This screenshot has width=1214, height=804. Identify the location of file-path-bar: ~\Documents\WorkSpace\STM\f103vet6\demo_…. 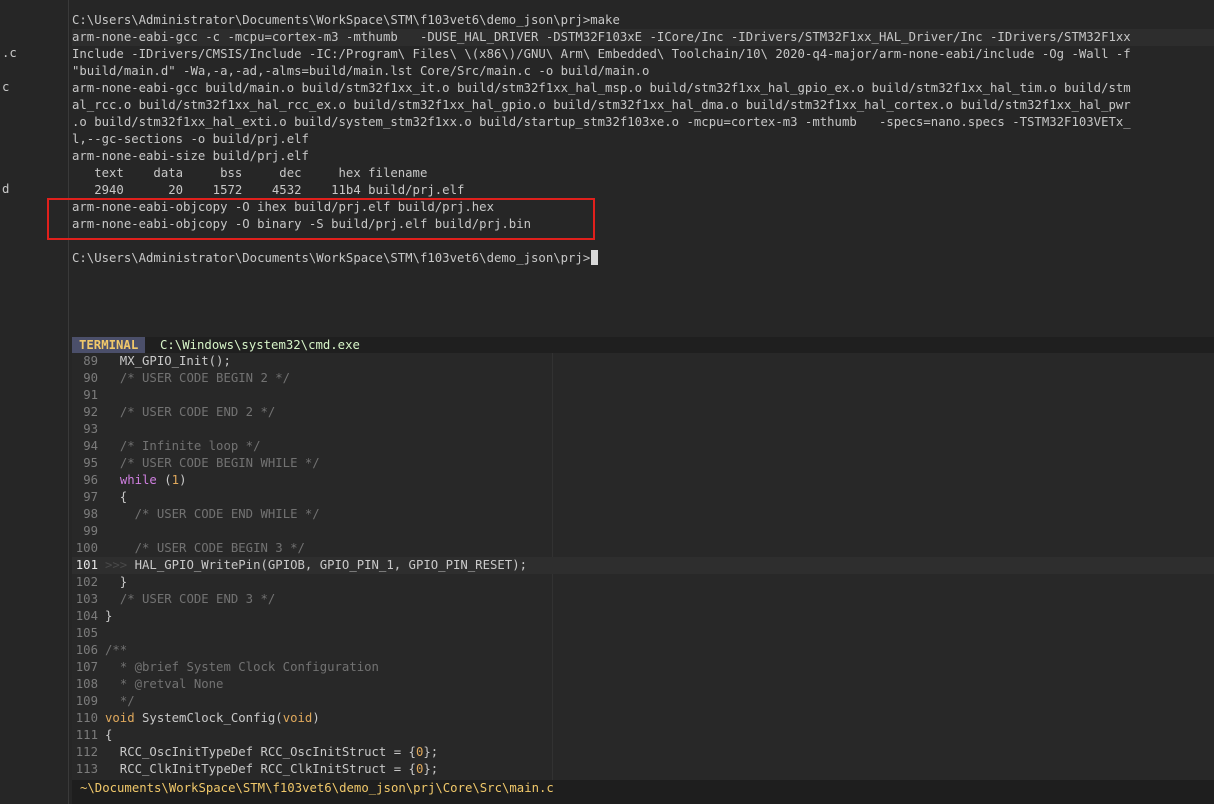
(643, 792).